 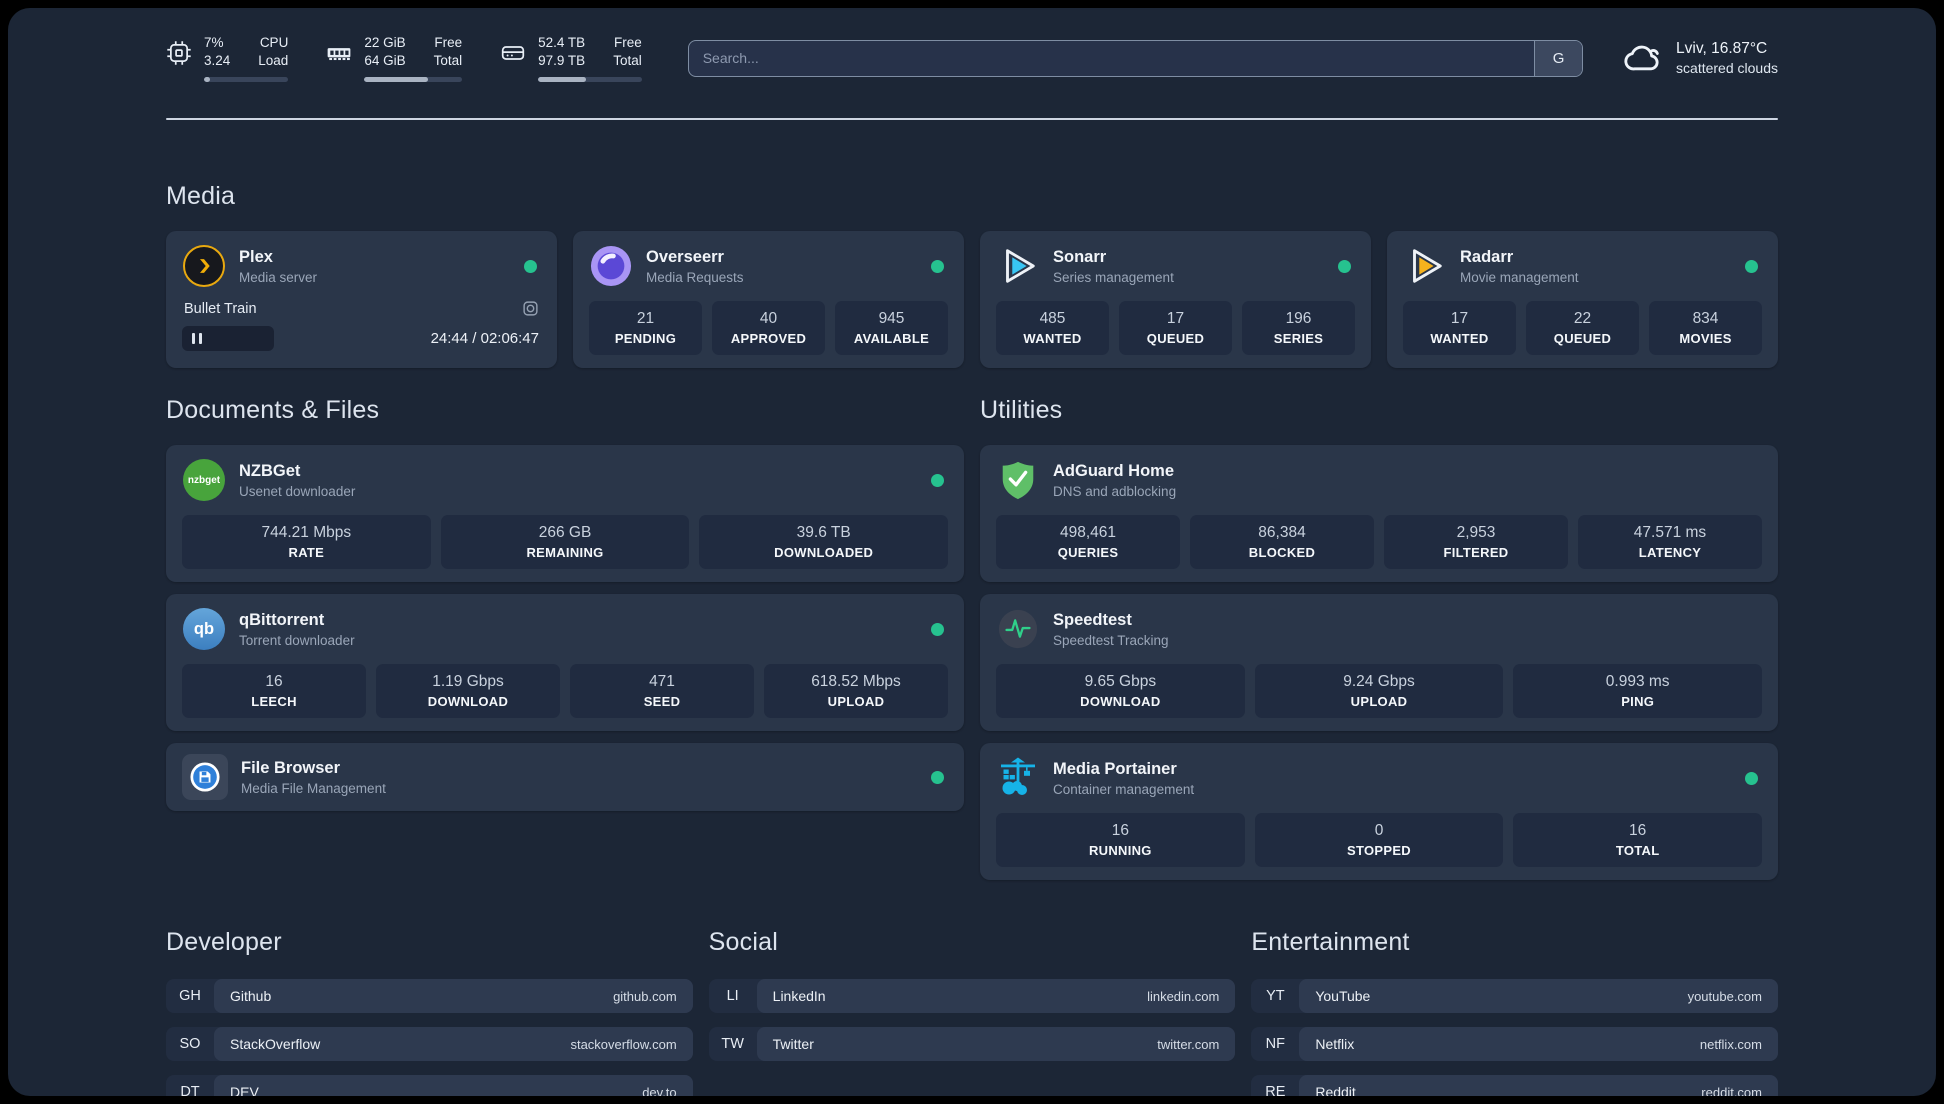 I want to click on cloud-icon, so click(x=1641, y=58).